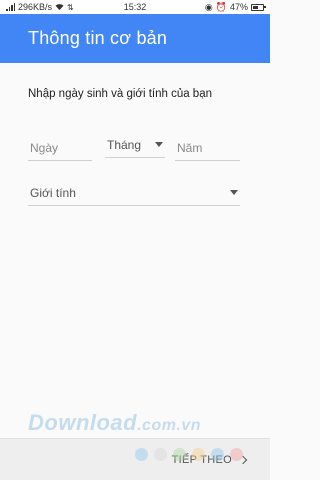 The width and height of the screenshot is (320, 480). What do you see at coordinates (60, 145) in the screenshot?
I see `day-input` at bounding box center [60, 145].